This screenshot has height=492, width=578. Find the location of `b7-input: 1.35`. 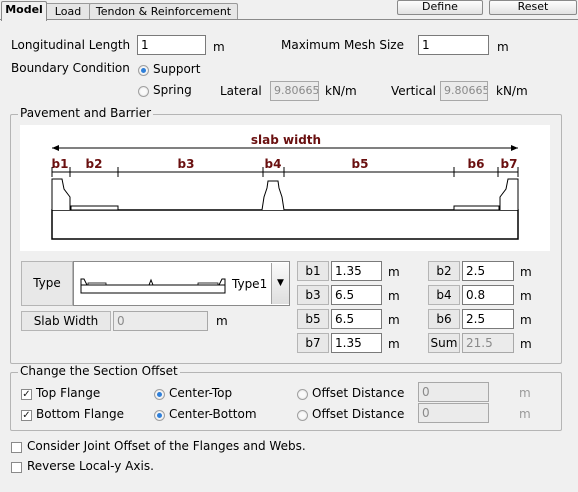

b7-input: 1.35 is located at coordinates (356, 343).